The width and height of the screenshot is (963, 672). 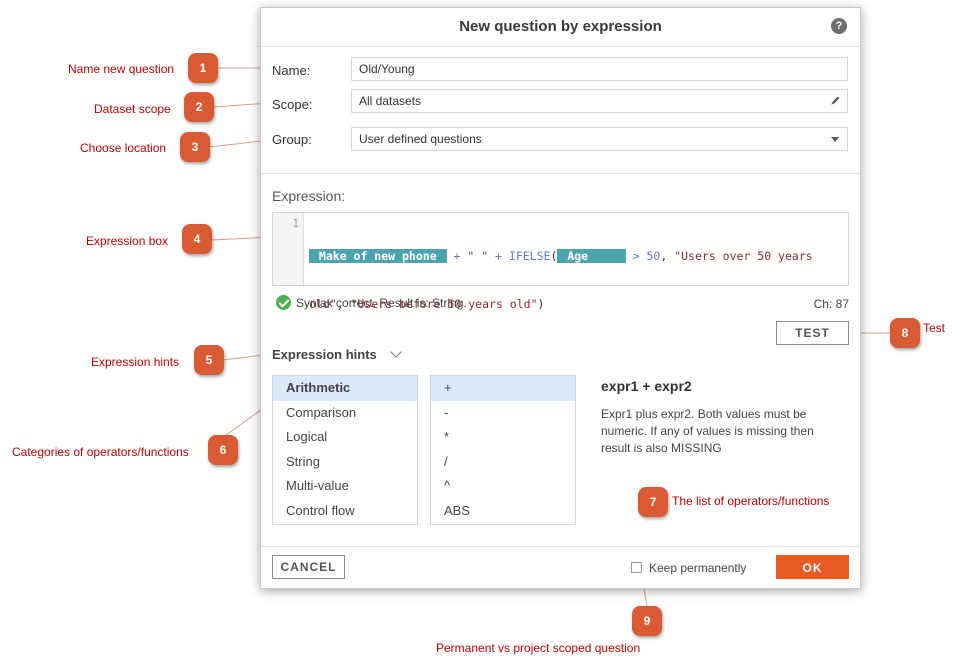 I want to click on category-item: Logical, so click(x=345, y=437).